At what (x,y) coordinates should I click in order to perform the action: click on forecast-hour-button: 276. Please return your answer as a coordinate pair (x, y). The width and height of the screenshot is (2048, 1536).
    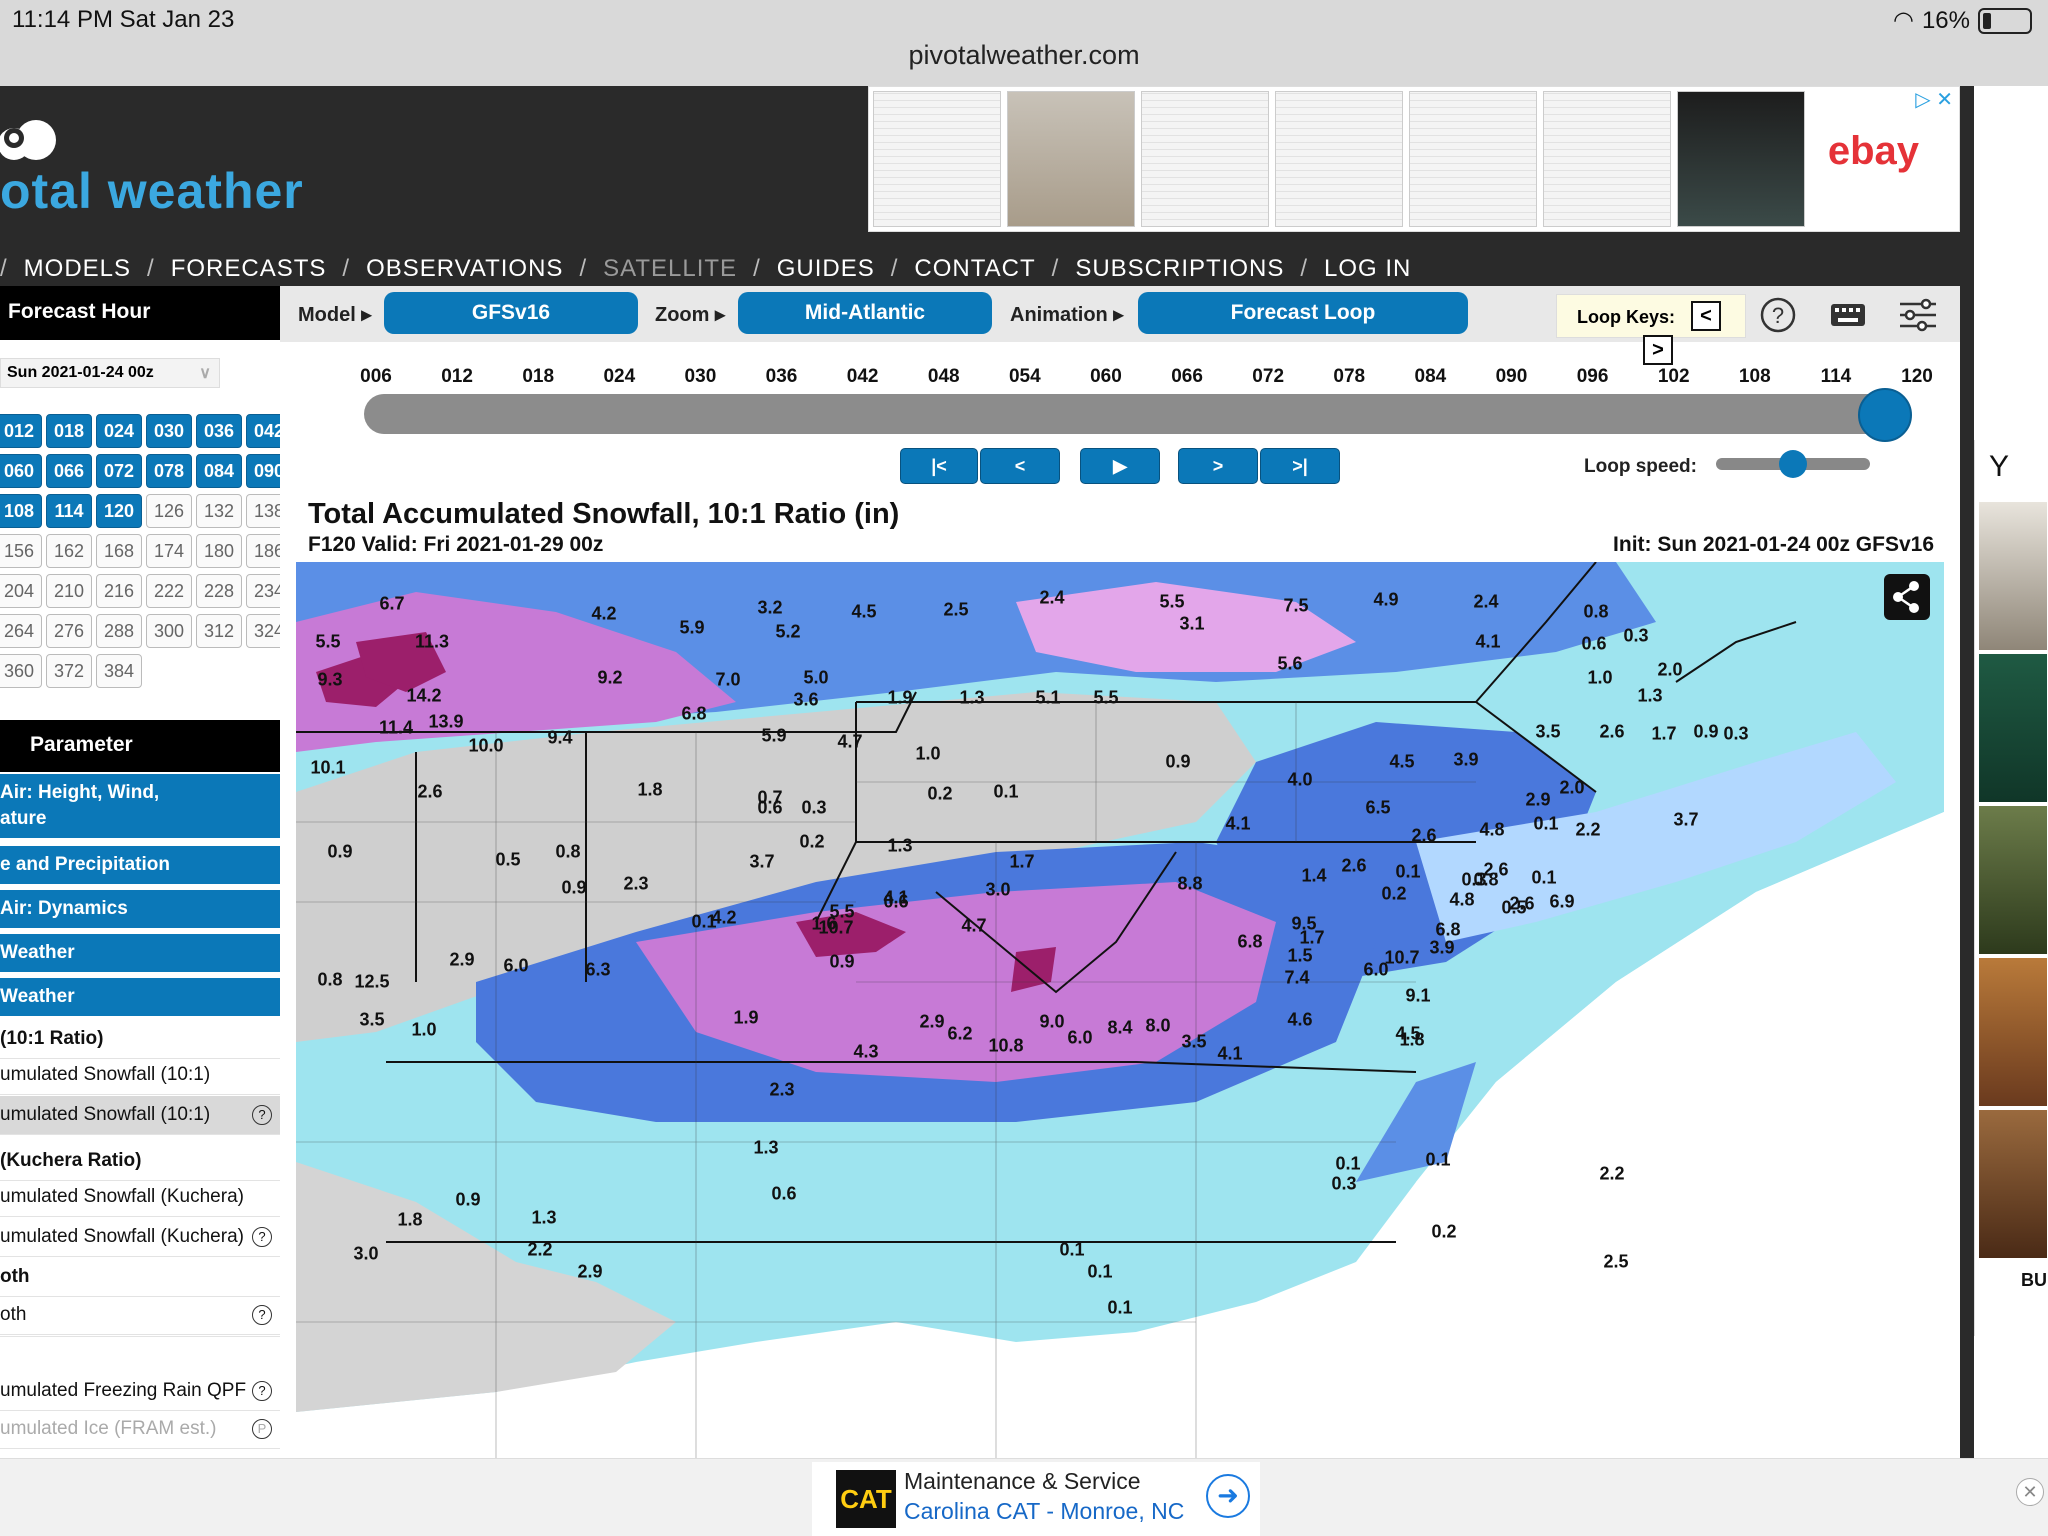
    Looking at the image, I should click on (69, 631).